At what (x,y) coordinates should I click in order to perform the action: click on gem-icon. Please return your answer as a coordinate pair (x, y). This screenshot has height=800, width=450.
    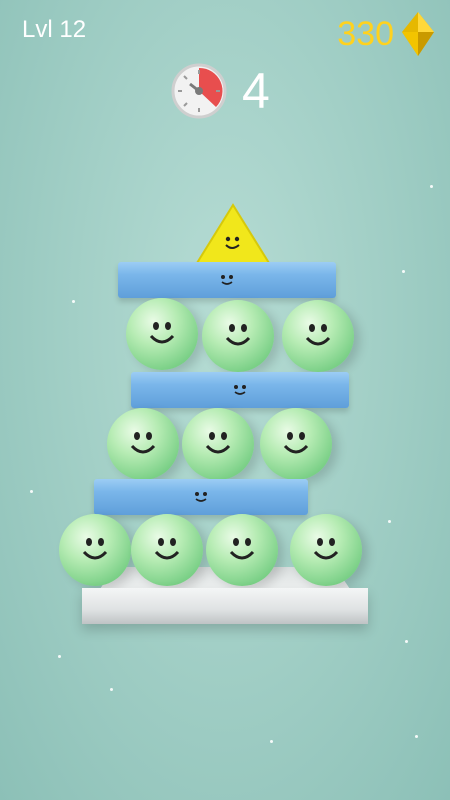
    Looking at the image, I should click on (418, 34).